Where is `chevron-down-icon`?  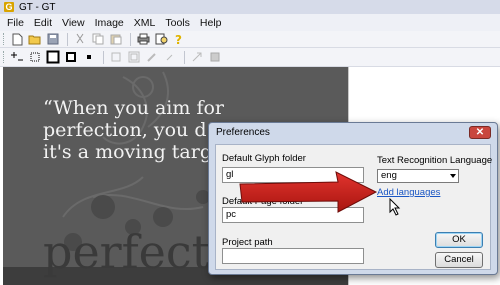 chevron-down-icon is located at coordinates (453, 176).